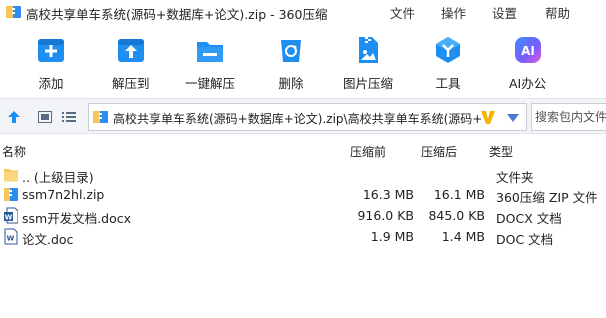 The width and height of the screenshot is (606, 318). I want to click on file-row: W ssm开发文档.docx 916.0 KB 845.0 KB DOCX 文档, so click(303, 216).